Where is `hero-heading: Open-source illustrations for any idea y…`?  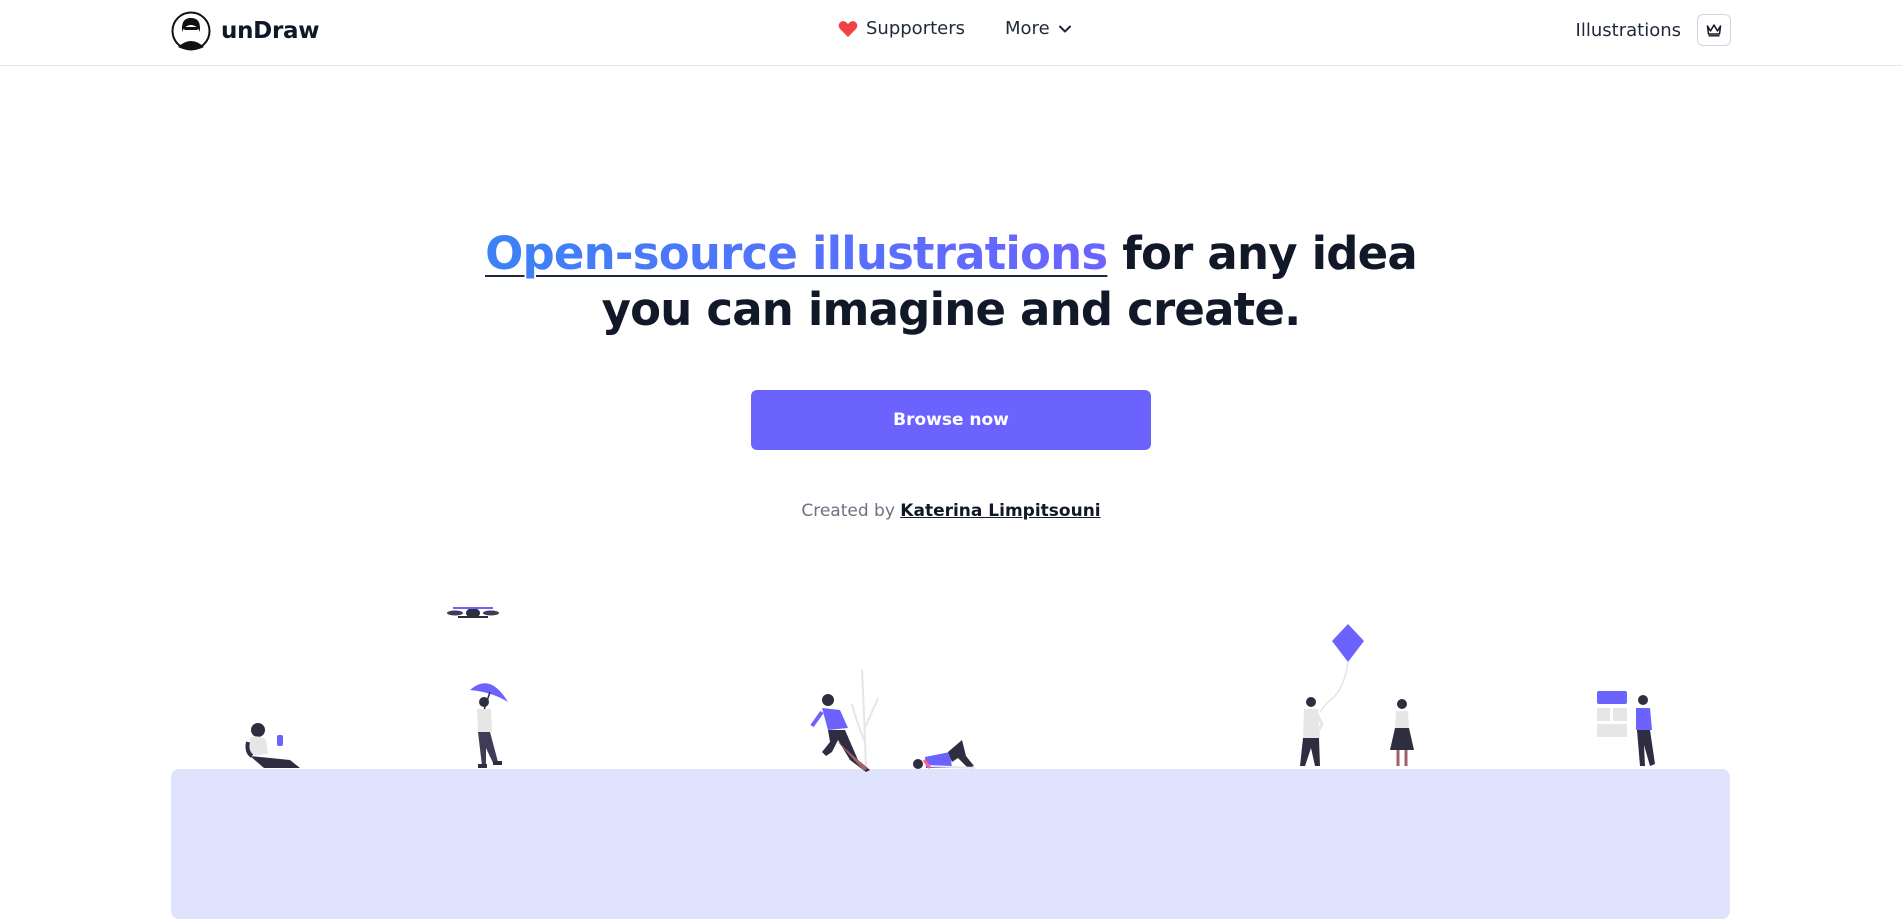
hero-heading: Open-source illustrations for any idea y… is located at coordinates (951, 282).